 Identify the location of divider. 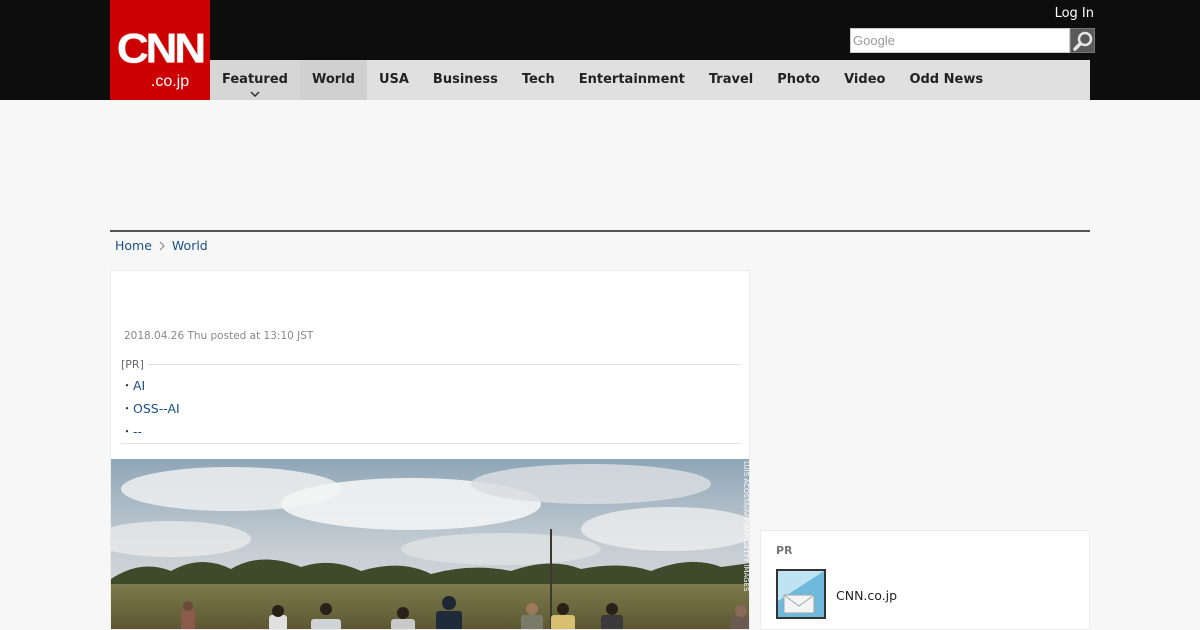
(600, 231).